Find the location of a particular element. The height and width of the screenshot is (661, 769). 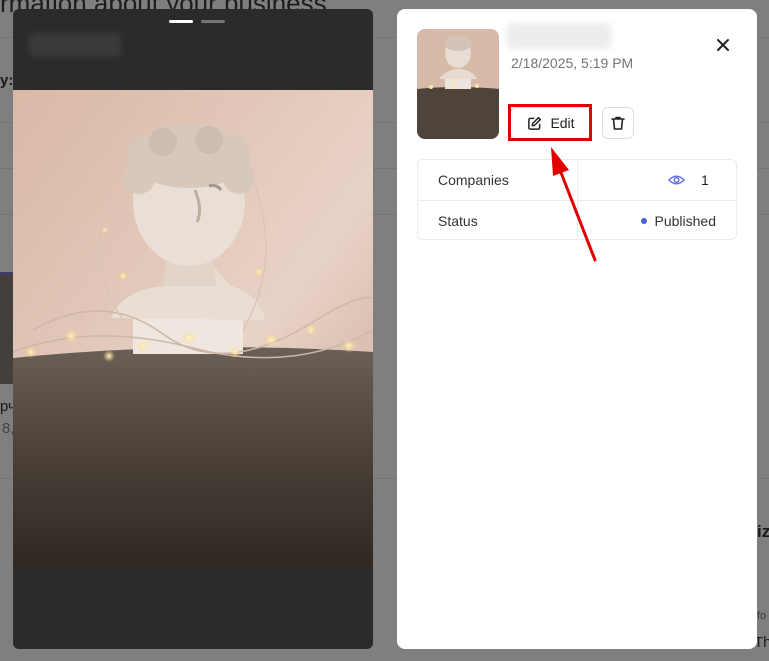

table-row-companies: Companies 1 is located at coordinates (577, 180).